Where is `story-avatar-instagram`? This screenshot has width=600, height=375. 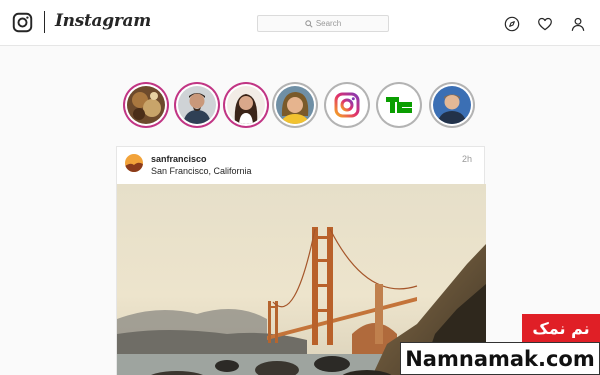
story-avatar-instagram is located at coordinates (347, 105).